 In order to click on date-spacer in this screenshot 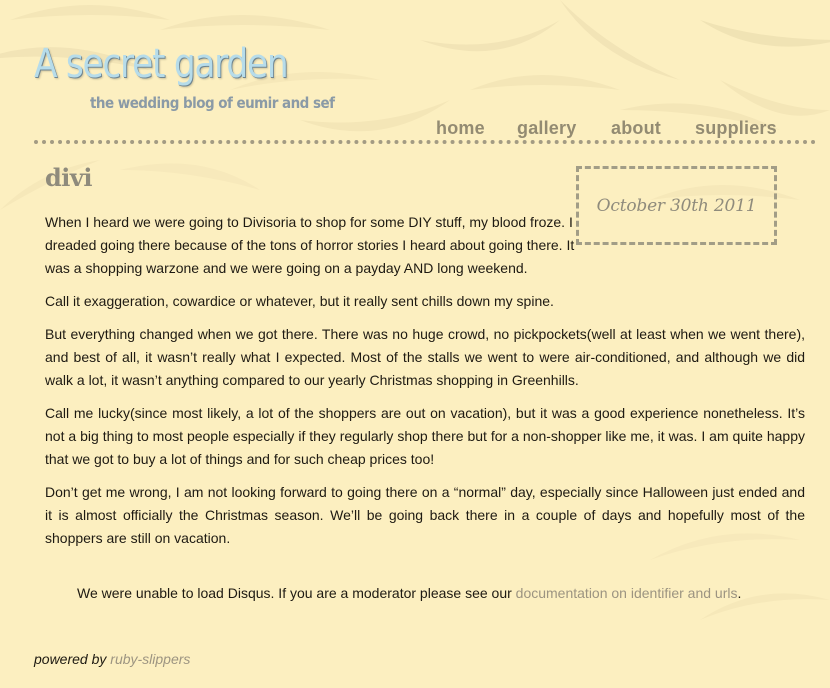, I will do `click(690, 234)`.